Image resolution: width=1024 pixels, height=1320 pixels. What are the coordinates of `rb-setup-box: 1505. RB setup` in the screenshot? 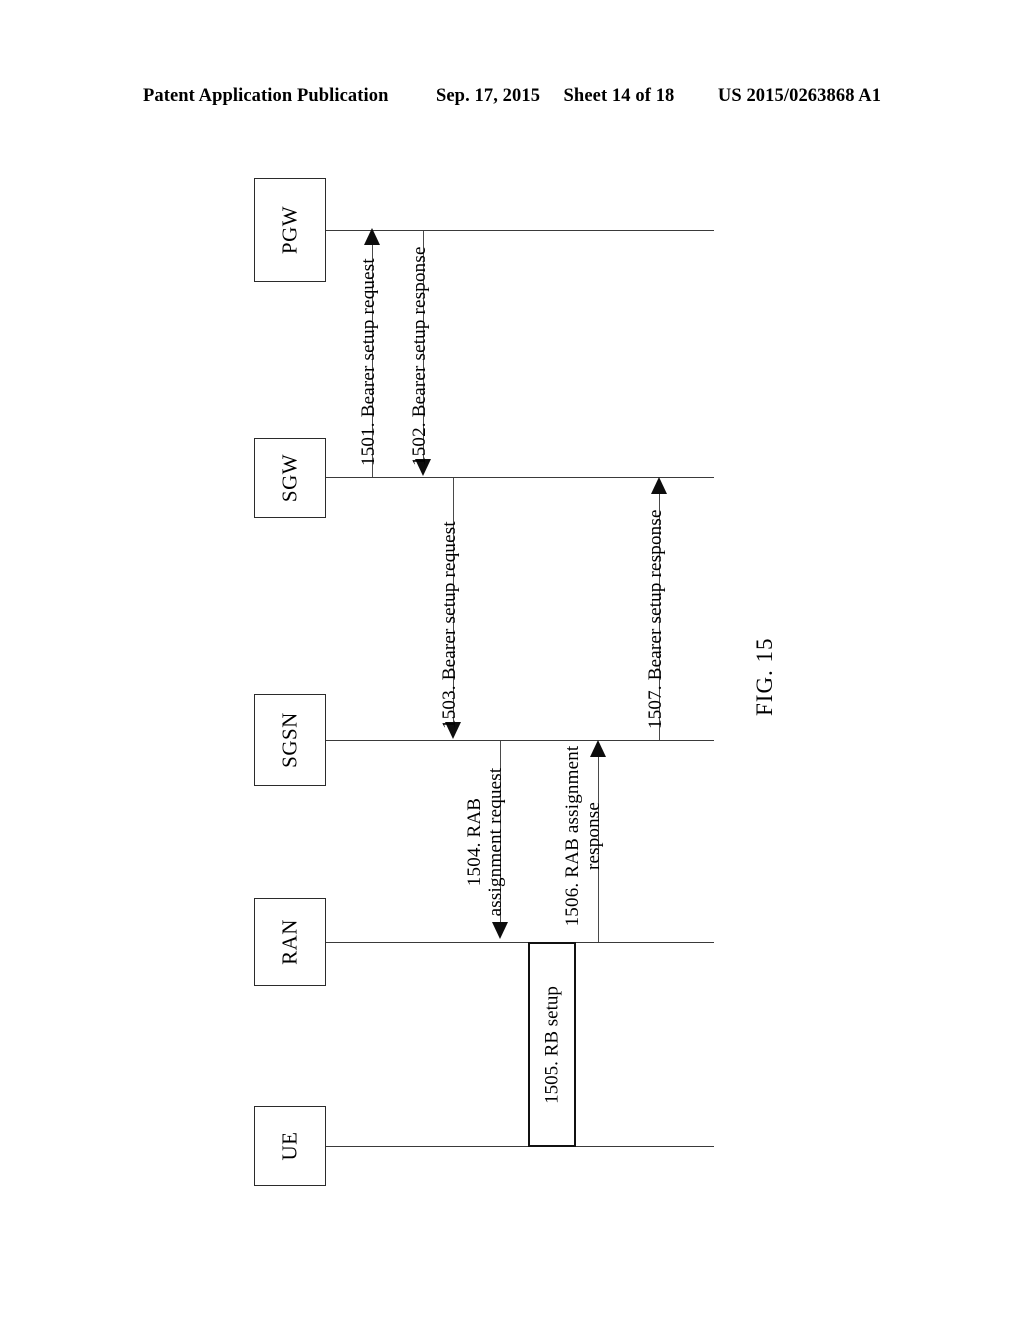 It's located at (552, 1044).